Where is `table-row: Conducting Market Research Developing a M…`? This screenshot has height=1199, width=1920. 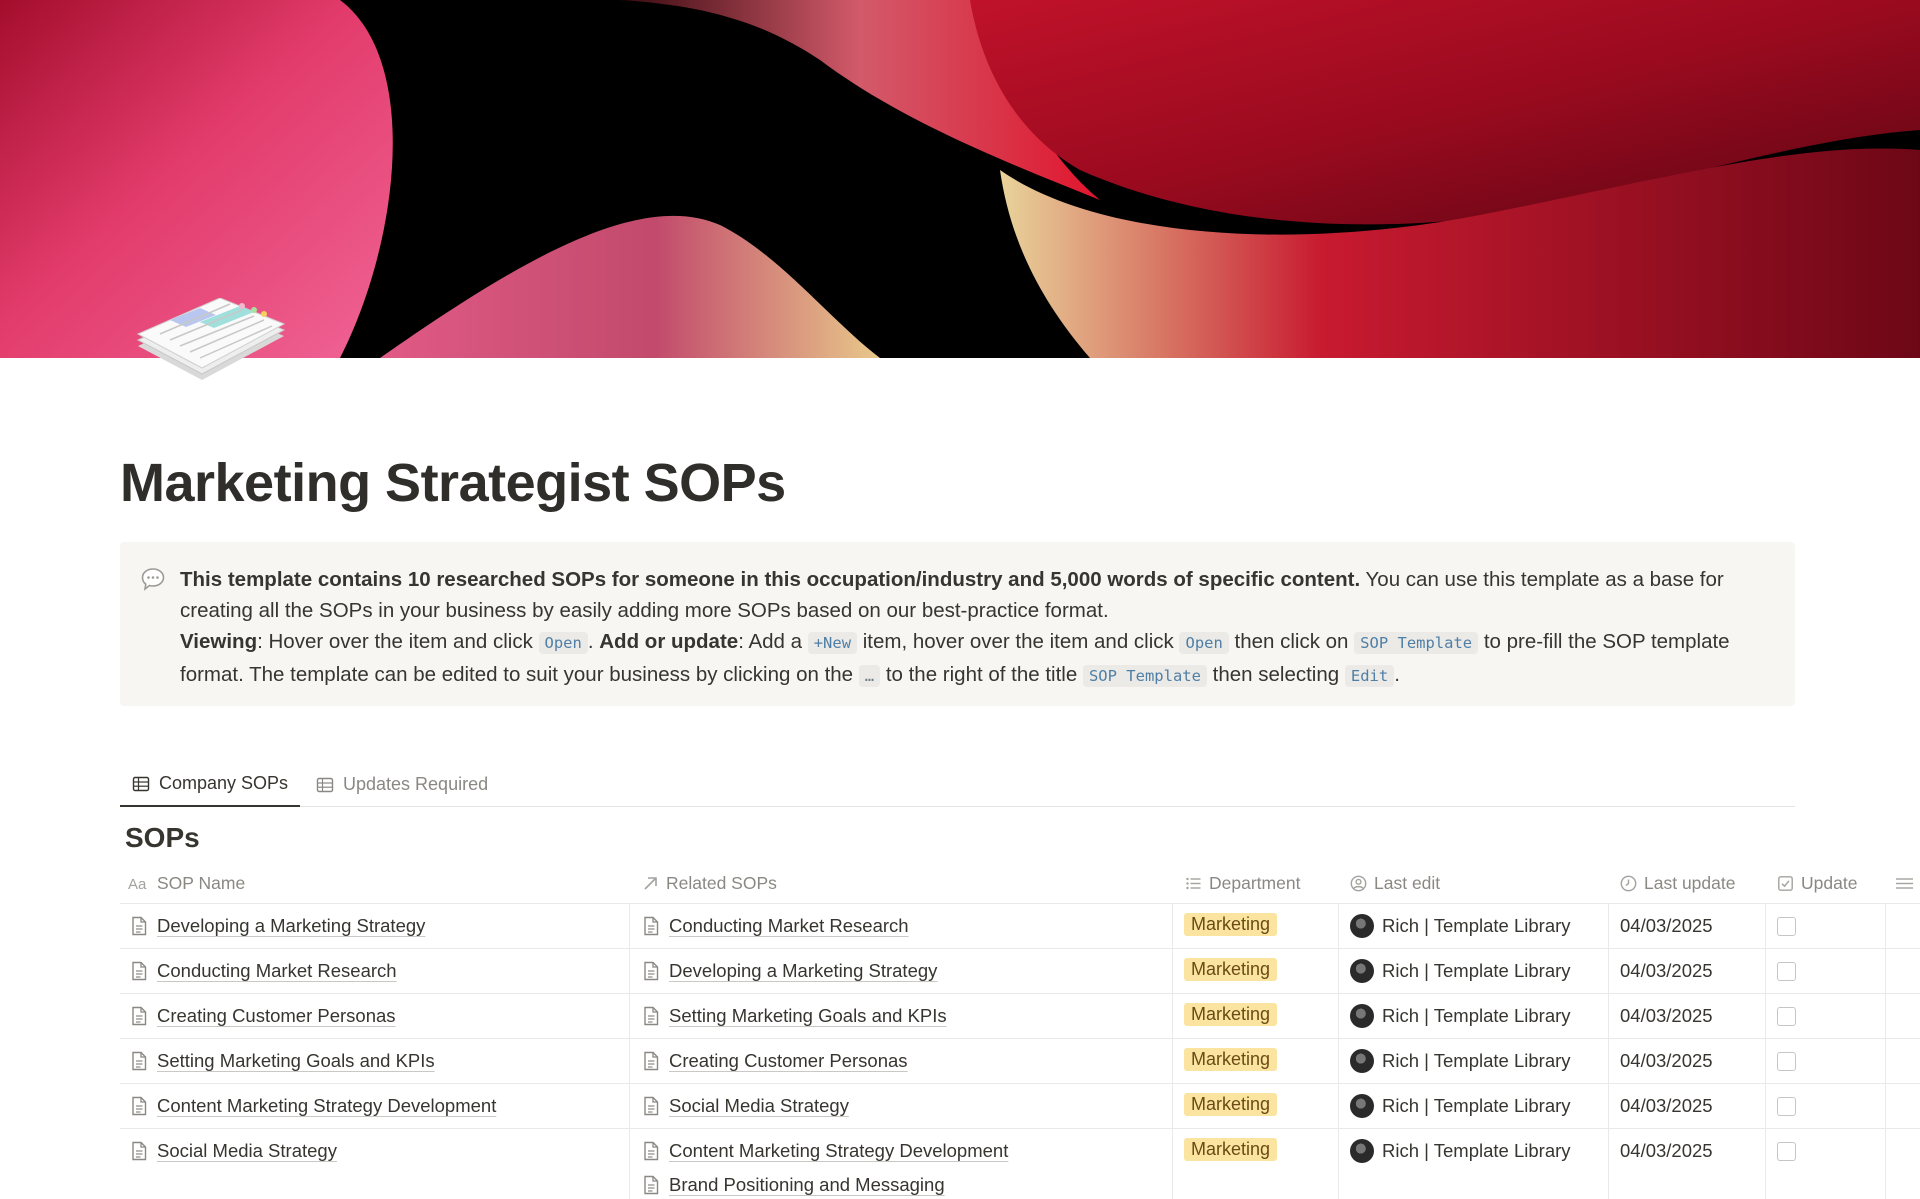
table-row: Conducting Market Research Developing a M… is located at coordinates (1020, 971).